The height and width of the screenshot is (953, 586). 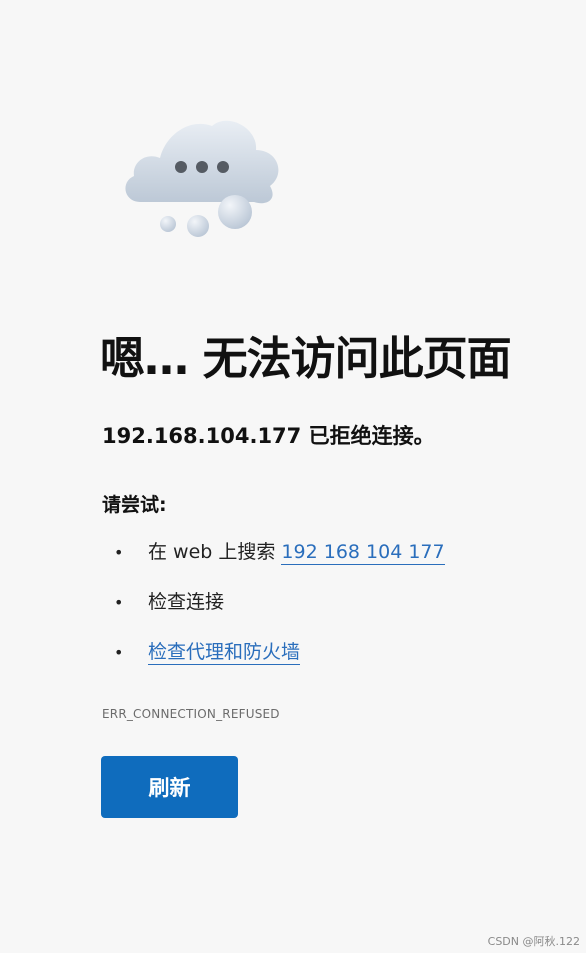 What do you see at coordinates (186, 602) in the screenshot?
I see `check-connection-text: 检查连接` at bounding box center [186, 602].